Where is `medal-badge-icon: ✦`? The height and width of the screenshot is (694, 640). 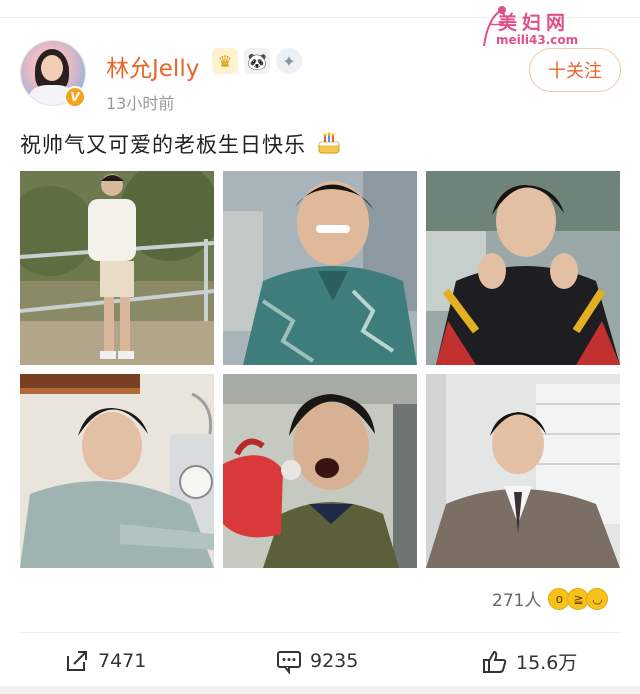
medal-badge-icon: ✦ is located at coordinates (289, 61).